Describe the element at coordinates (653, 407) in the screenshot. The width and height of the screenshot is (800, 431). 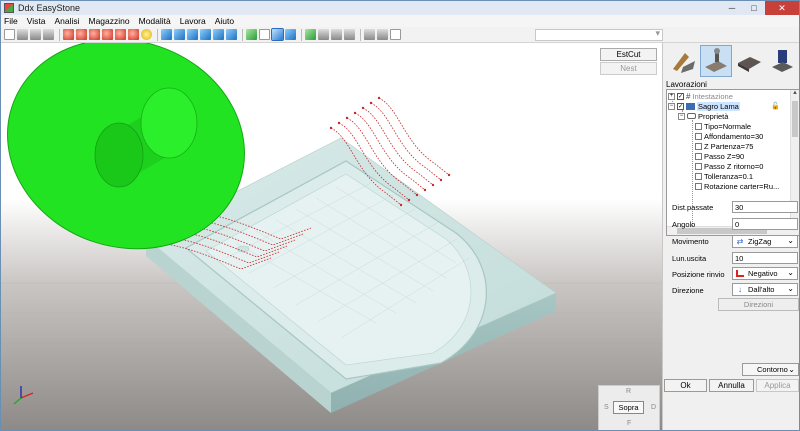
I see `view-right-button: D` at that location.